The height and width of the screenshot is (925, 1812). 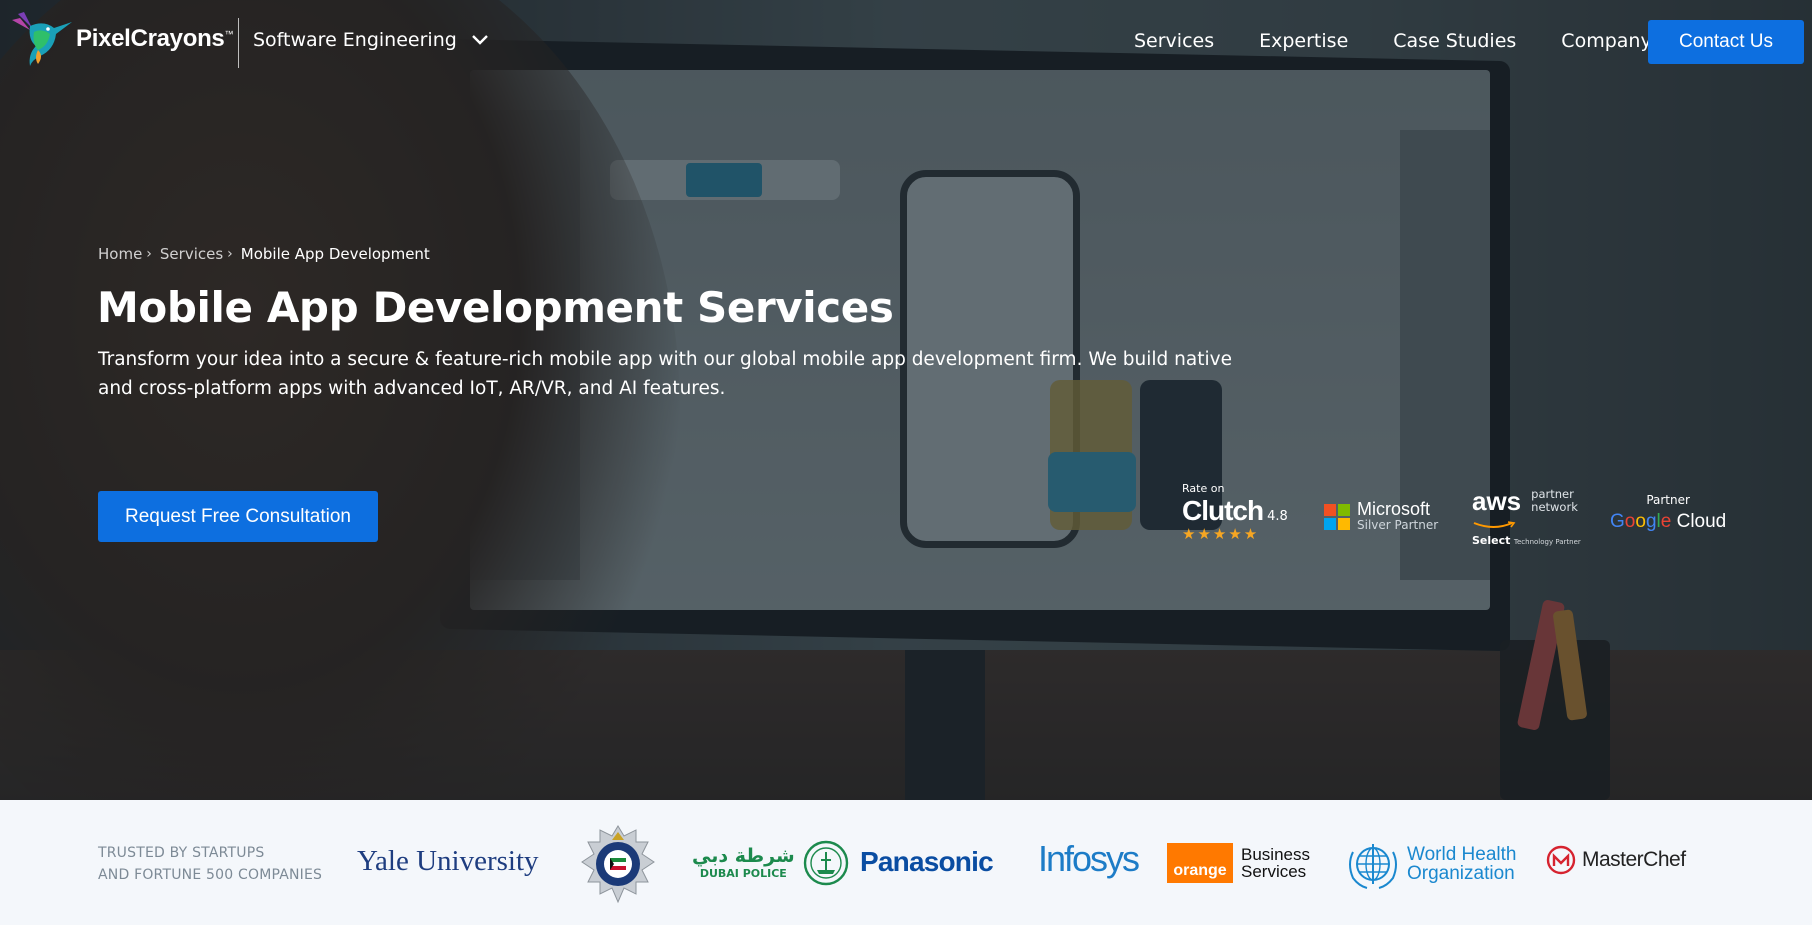 I want to click on clutch-badge: Rate on Clutch 4.8 ★★★★★, so click(x=1235, y=512).